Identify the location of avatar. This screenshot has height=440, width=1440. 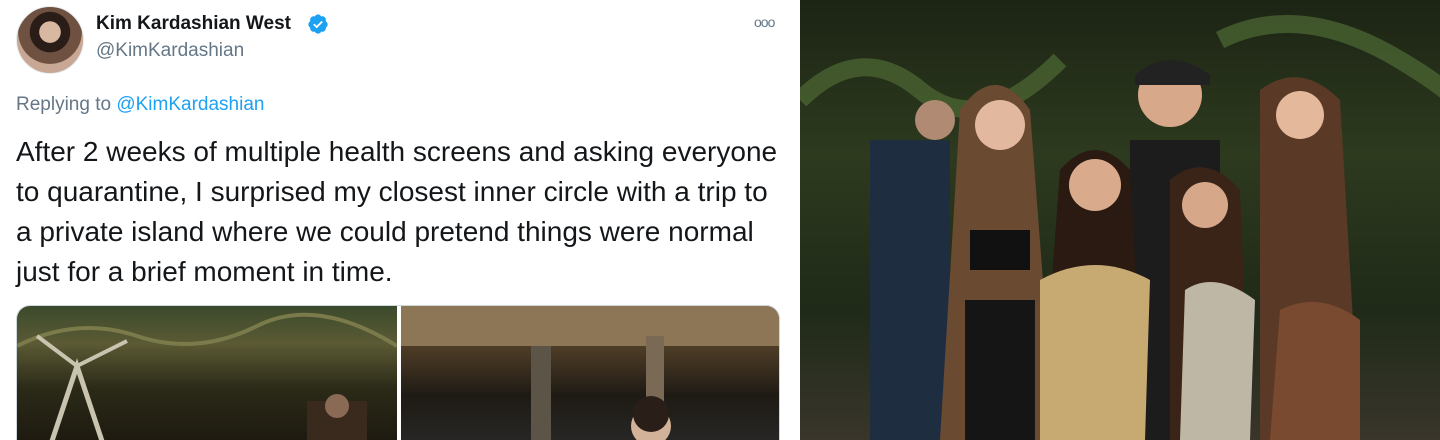
(50, 40).